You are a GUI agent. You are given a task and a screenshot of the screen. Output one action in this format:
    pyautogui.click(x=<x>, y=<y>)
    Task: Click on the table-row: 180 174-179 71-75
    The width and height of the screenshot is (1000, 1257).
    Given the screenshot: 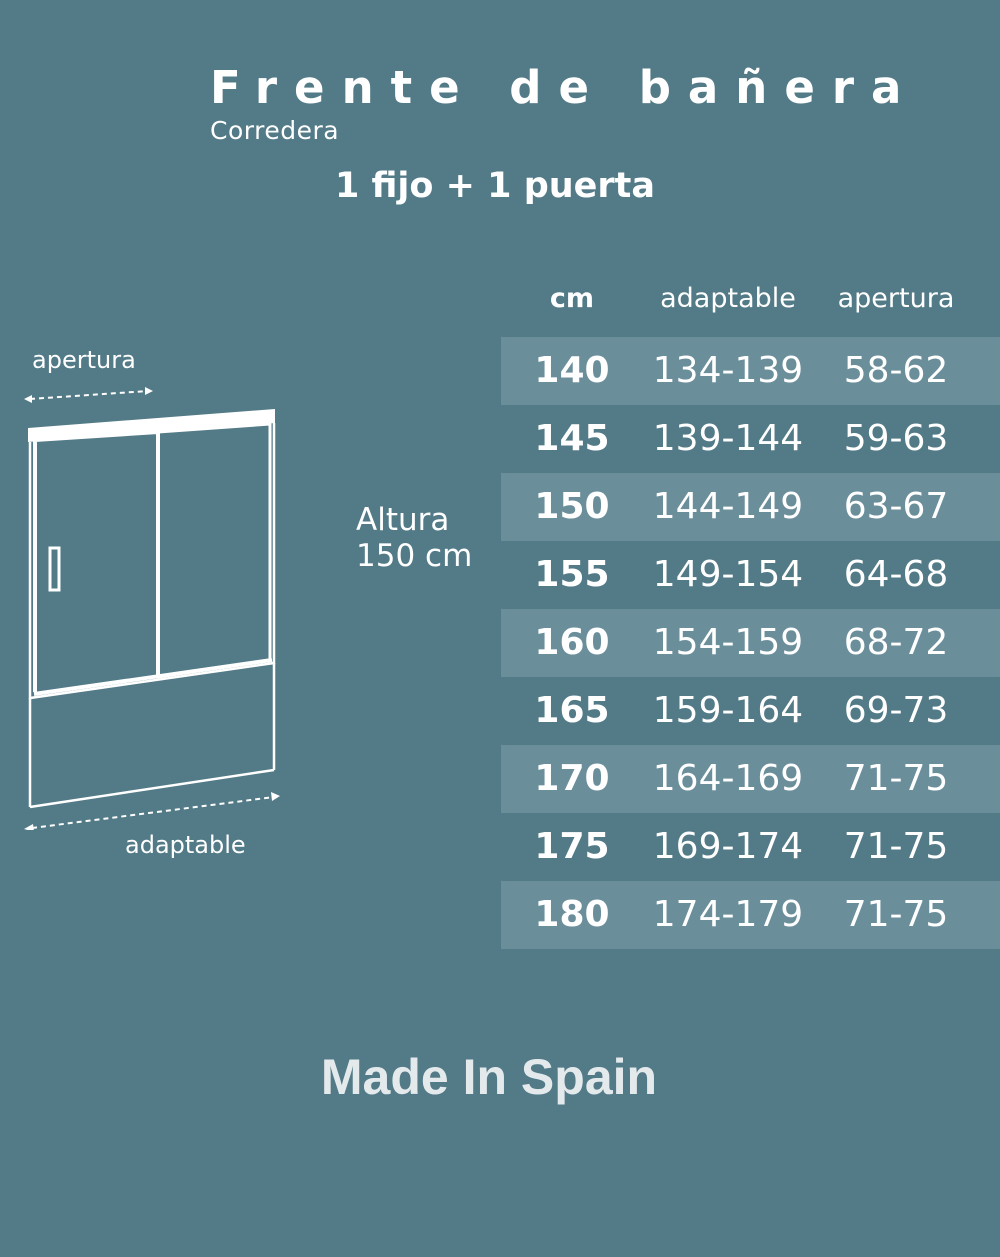 What is the action you would take?
    pyautogui.click(x=750, y=915)
    